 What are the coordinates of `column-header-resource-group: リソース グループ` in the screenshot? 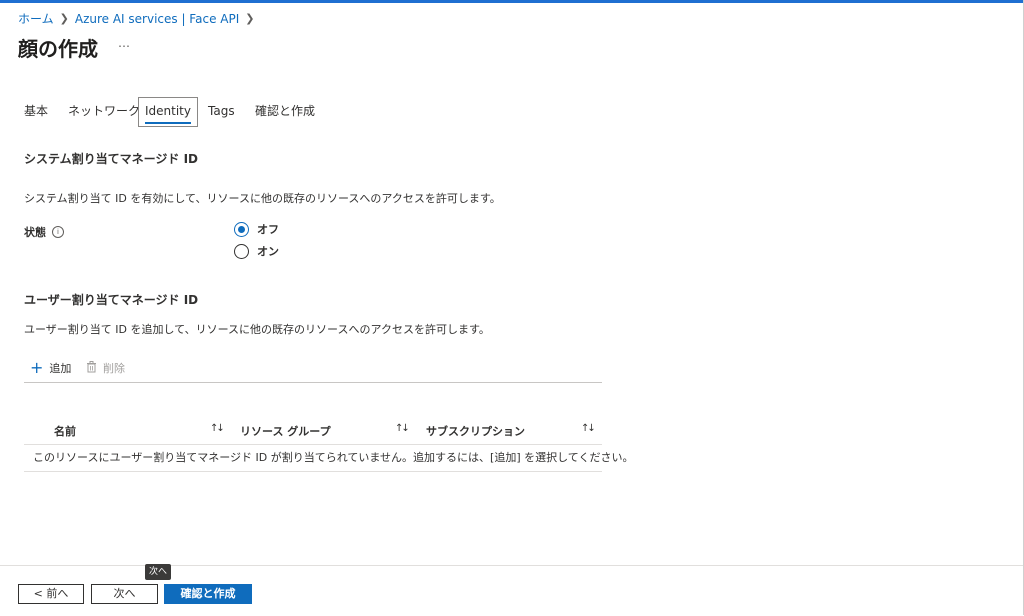 It's located at (285, 431).